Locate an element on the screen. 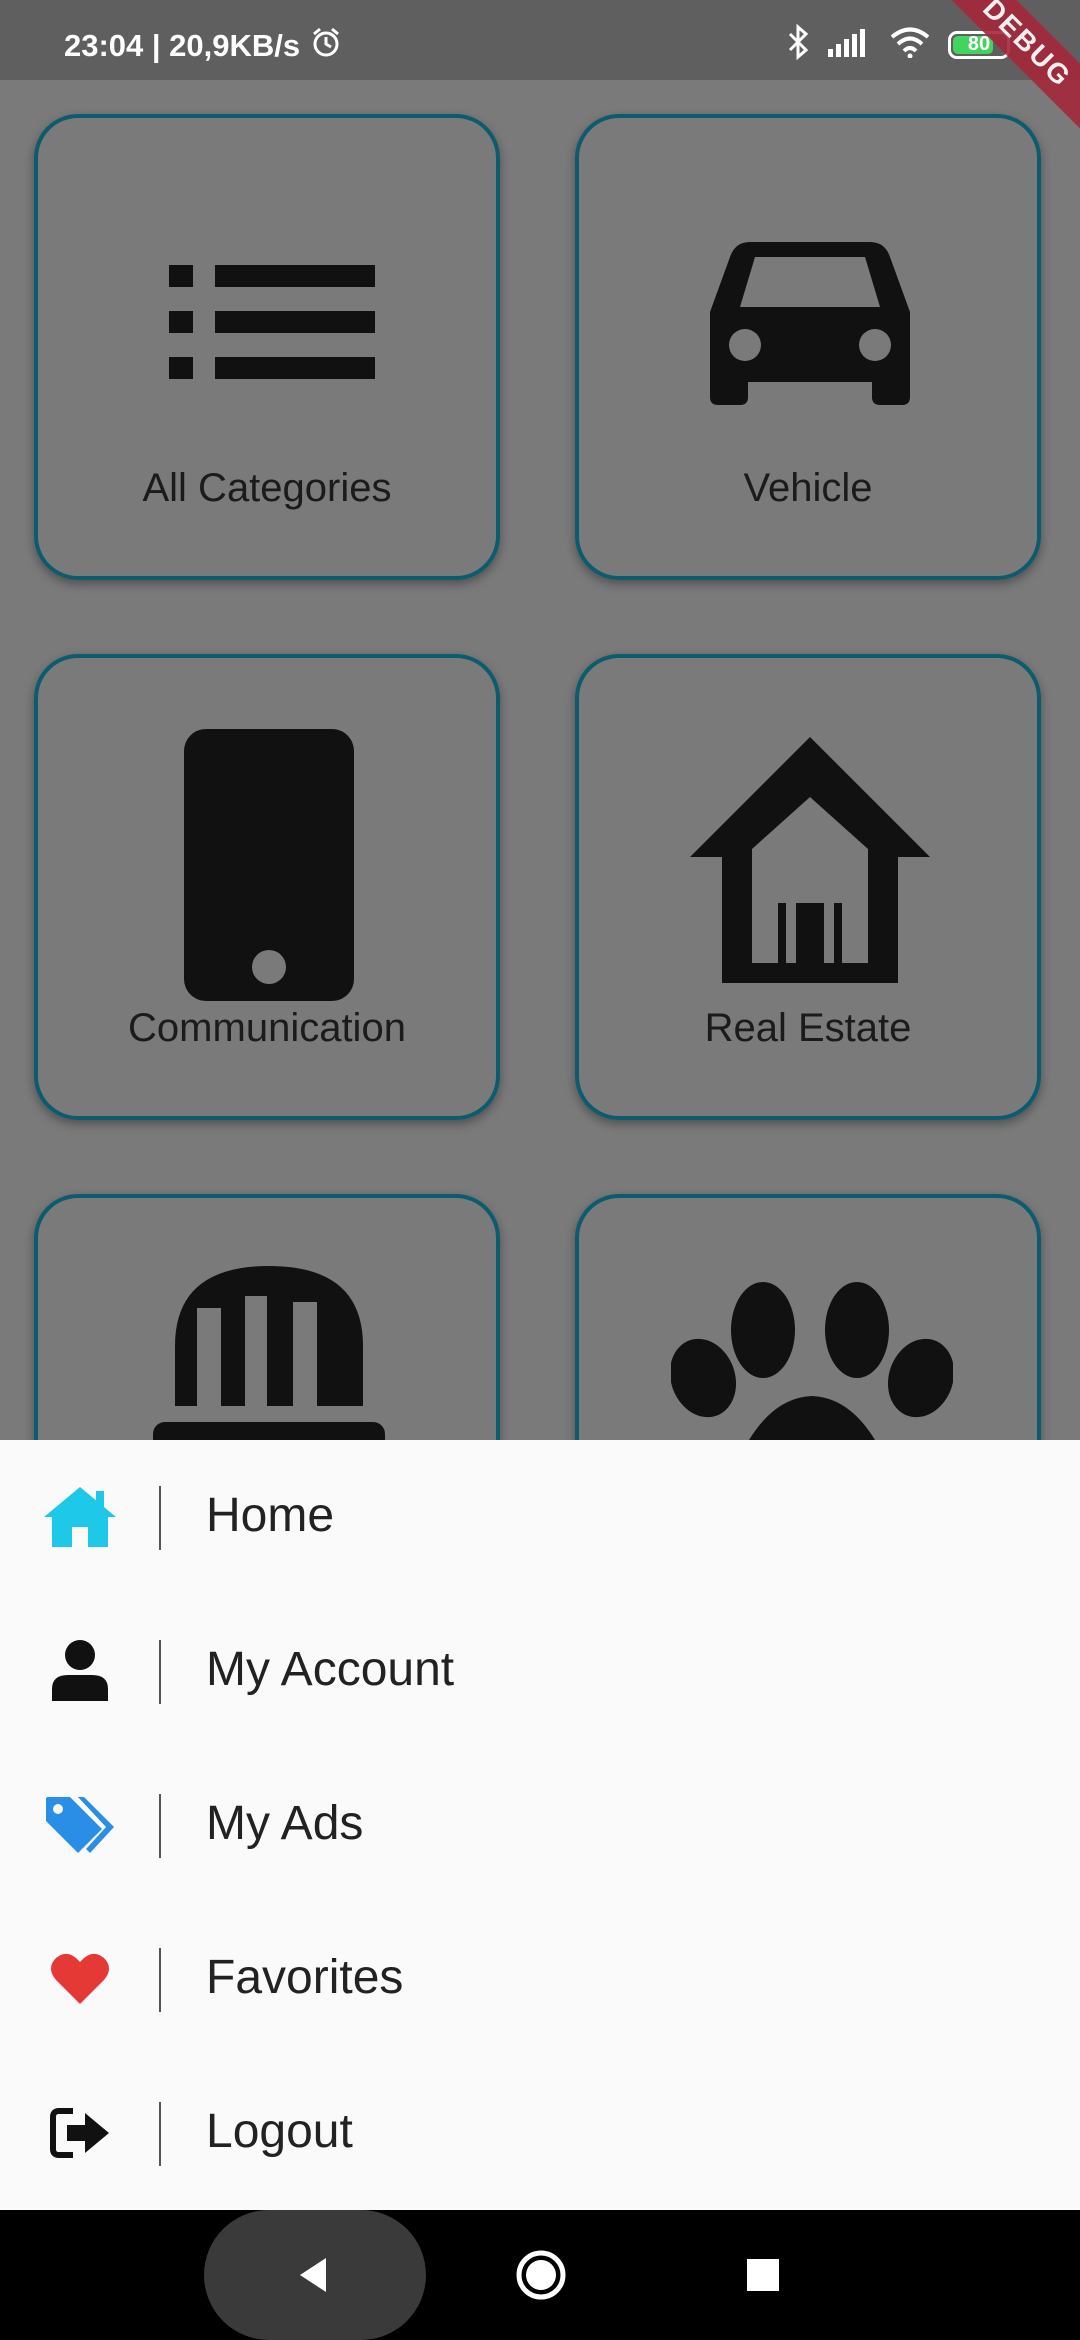 The height and width of the screenshot is (2340, 1080). drawer-item-my-ads: My Ads is located at coordinates (540, 1825).